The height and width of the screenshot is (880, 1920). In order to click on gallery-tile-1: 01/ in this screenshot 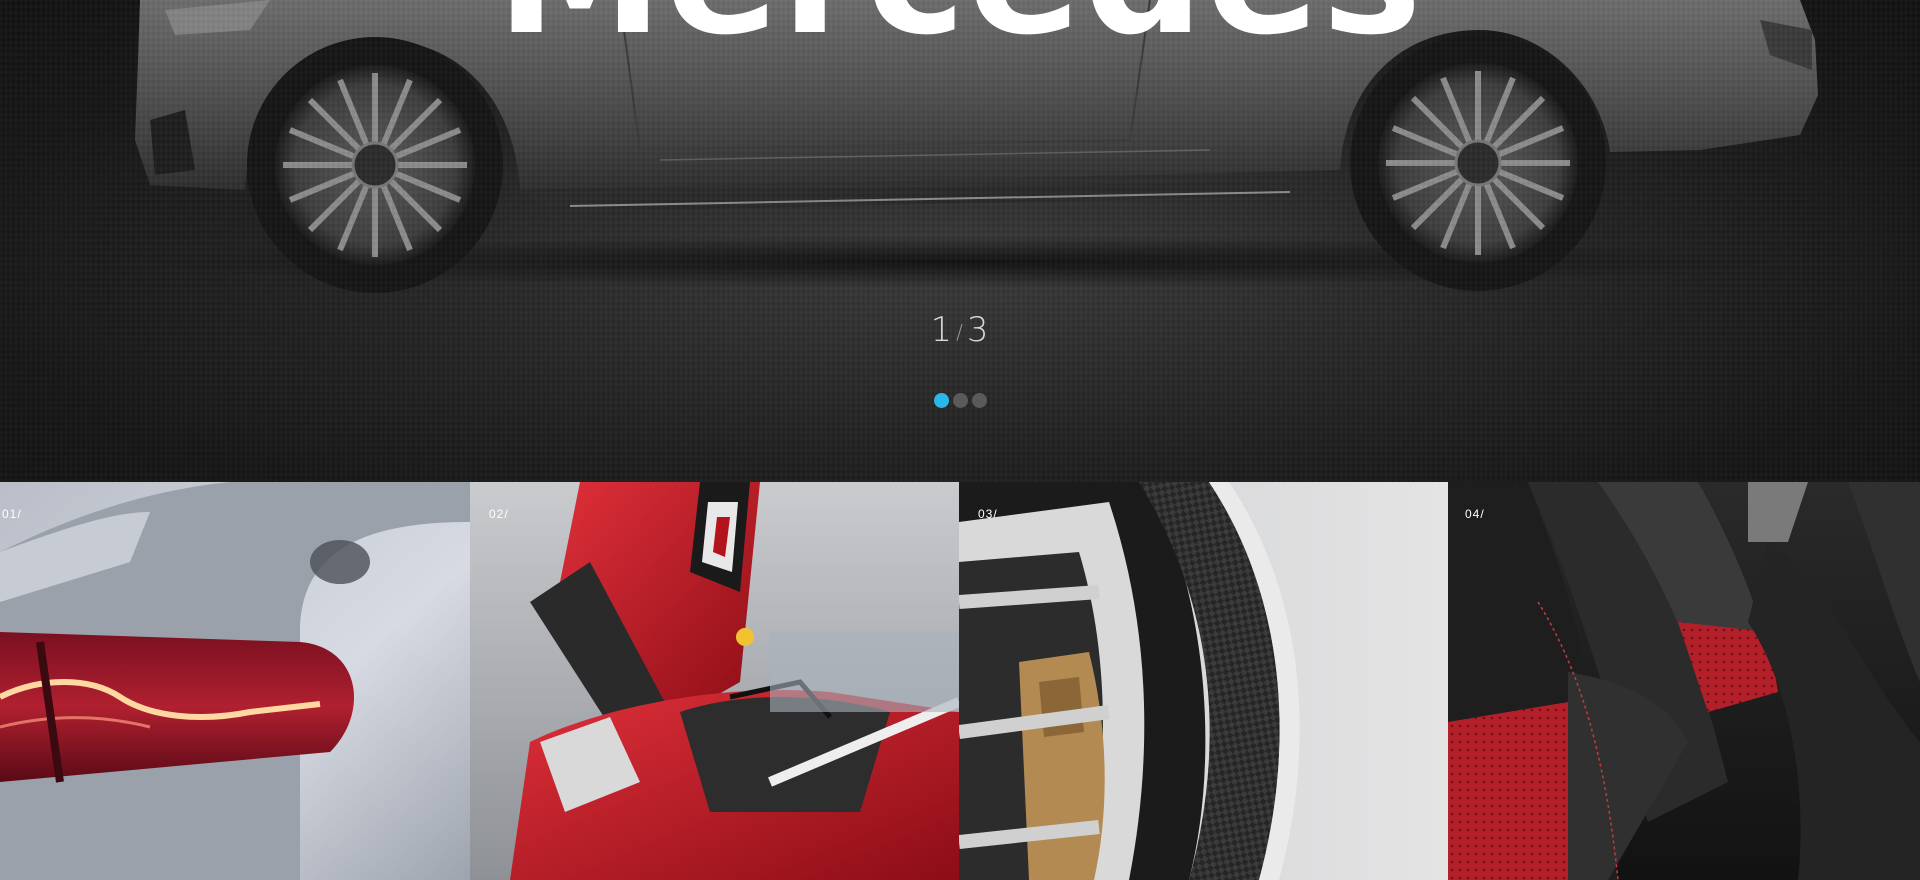, I will do `click(235, 681)`.